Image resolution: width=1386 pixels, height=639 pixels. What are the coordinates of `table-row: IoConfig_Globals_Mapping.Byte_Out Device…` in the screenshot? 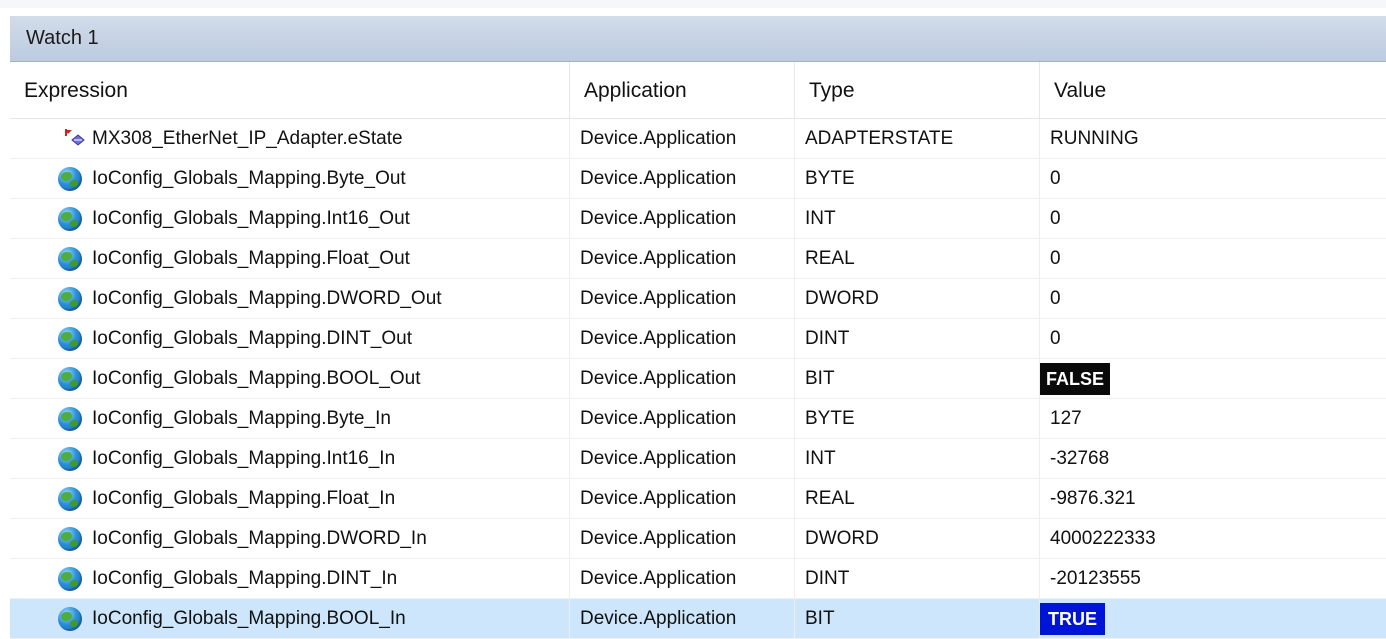 It's located at (698, 179).